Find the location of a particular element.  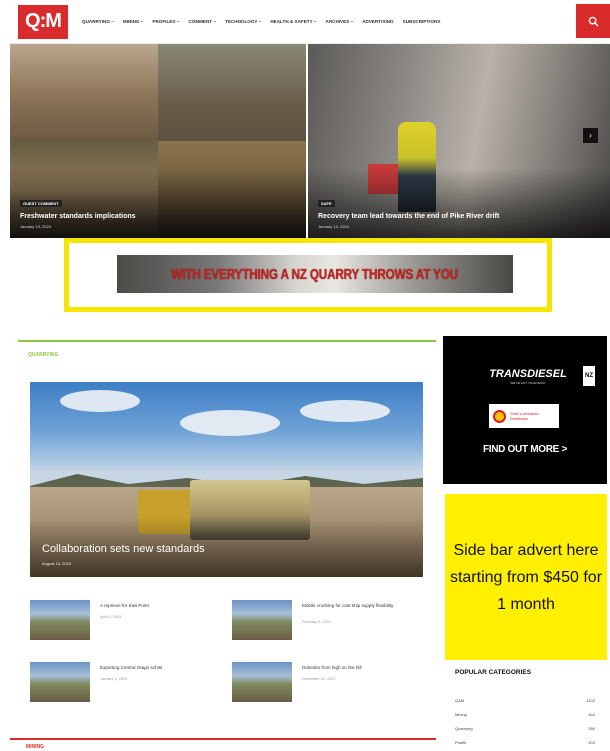

hero-left-title: Freshwater standards implications is located at coordinates (78, 216).